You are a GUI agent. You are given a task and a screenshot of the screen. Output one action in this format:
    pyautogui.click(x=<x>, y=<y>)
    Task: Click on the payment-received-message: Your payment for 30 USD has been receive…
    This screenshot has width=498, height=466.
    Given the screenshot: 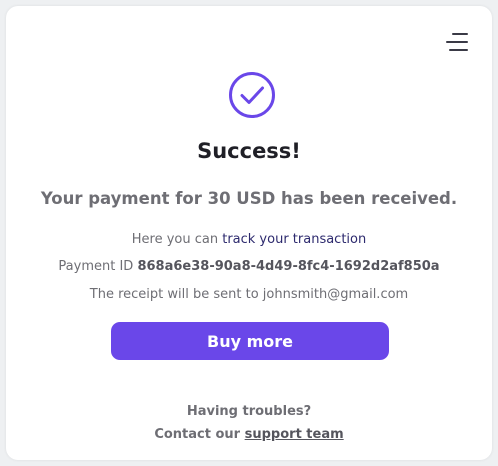 What is the action you would take?
    pyautogui.click(x=249, y=198)
    